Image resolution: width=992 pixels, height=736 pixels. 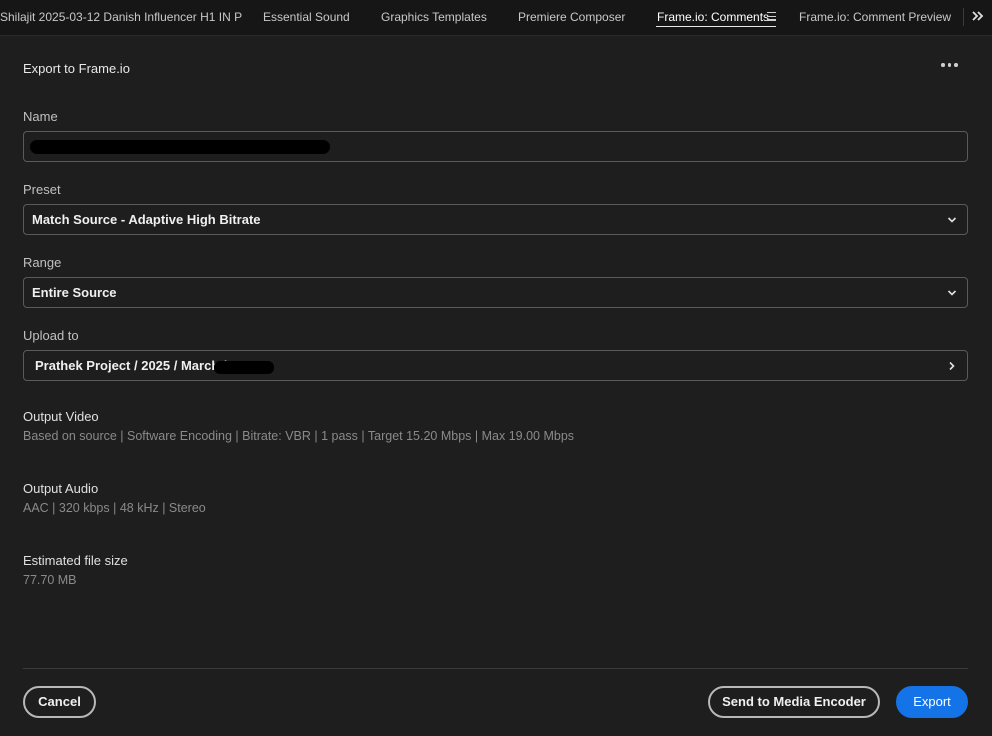 What do you see at coordinates (963, 17) in the screenshot?
I see `tab-divider` at bounding box center [963, 17].